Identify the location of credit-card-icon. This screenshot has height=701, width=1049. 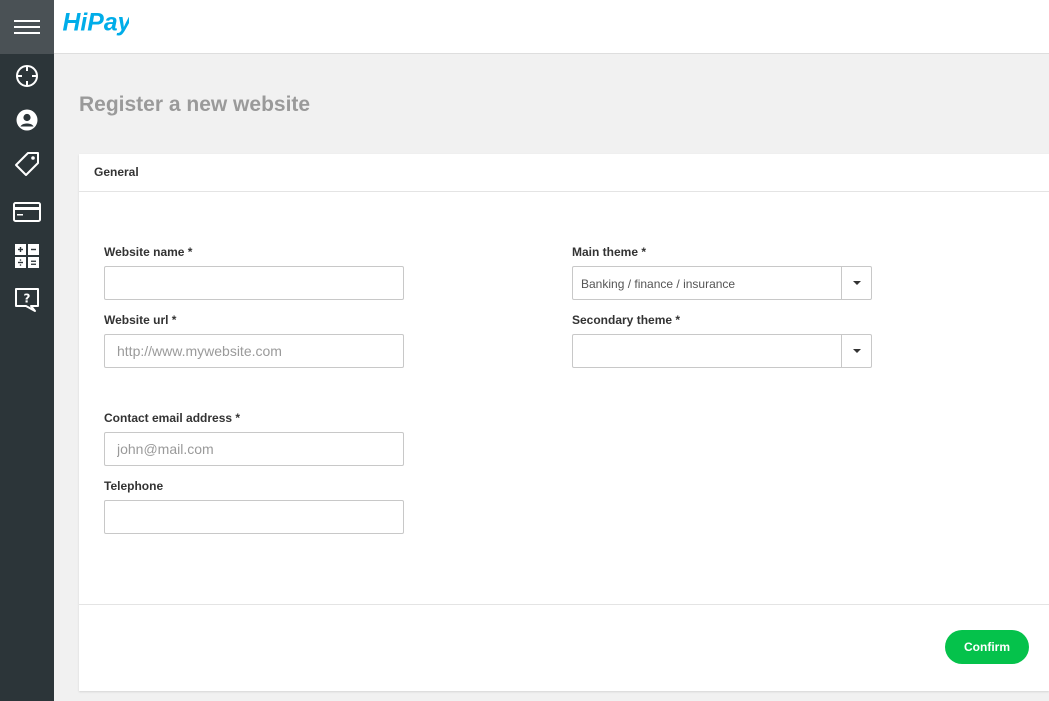
(27, 212).